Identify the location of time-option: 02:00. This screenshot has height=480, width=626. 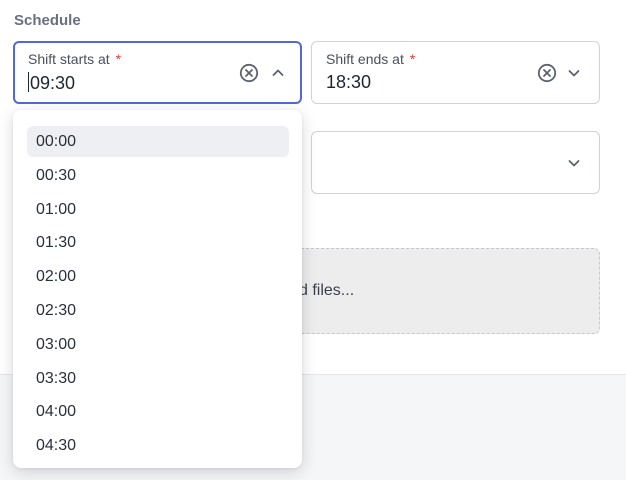
(158, 276).